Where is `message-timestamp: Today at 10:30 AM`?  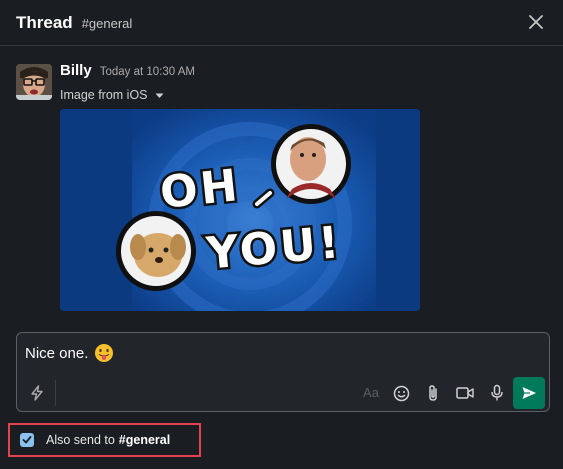
message-timestamp: Today at 10:30 AM is located at coordinates (147, 72).